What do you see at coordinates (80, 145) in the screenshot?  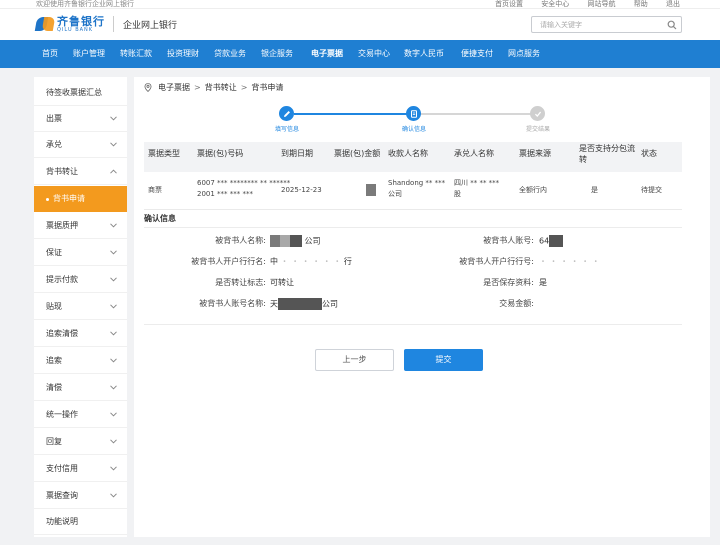 I see `sidebar-item-accept: 承兑` at bounding box center [80, 145].